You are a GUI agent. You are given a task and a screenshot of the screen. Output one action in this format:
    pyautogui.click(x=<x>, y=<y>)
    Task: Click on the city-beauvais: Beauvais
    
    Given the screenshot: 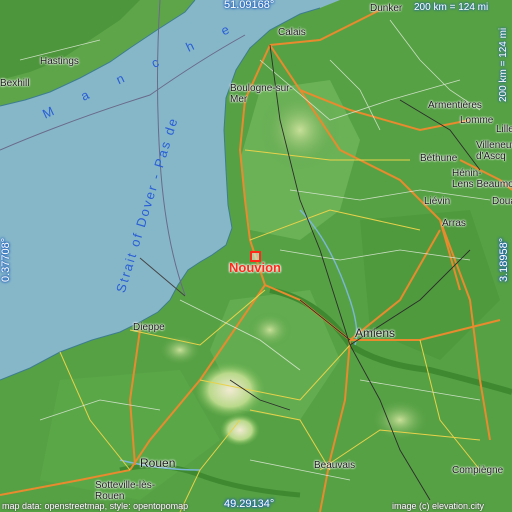 What is the action you would take?
    pyautogui.click(x=335, y=465)
    